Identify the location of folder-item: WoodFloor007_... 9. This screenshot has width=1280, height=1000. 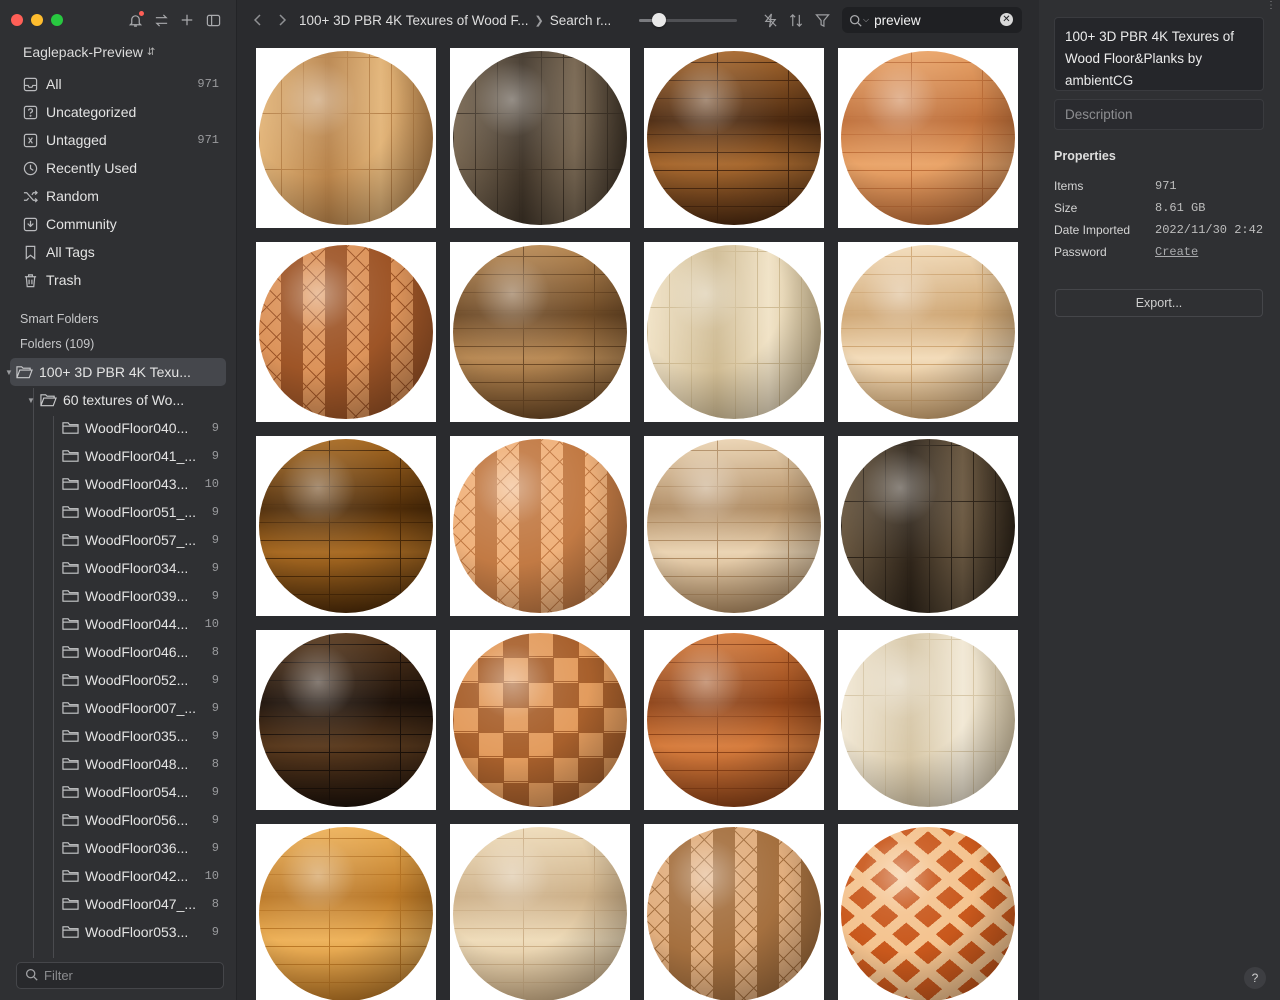
(118, 708).